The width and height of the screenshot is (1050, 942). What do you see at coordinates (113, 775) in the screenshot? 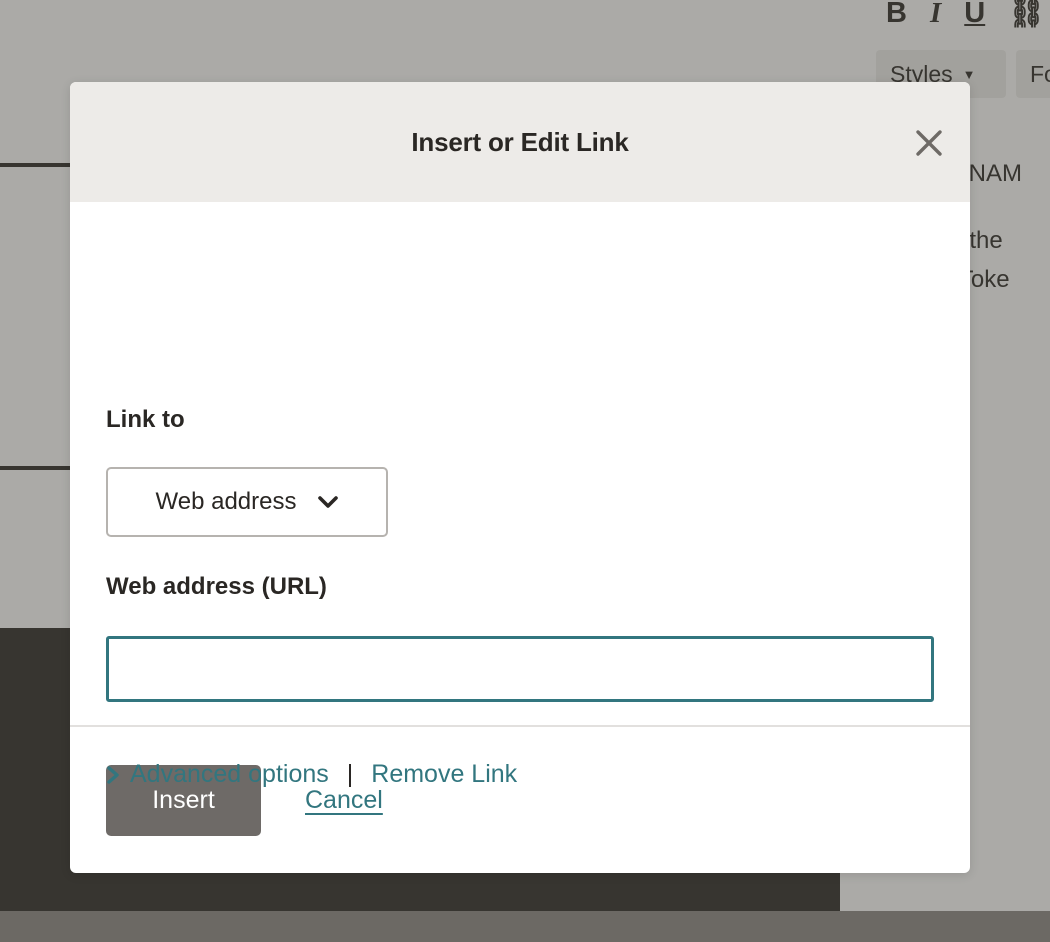
I see `chevron-right-icon` at bounding box center [113, 775].